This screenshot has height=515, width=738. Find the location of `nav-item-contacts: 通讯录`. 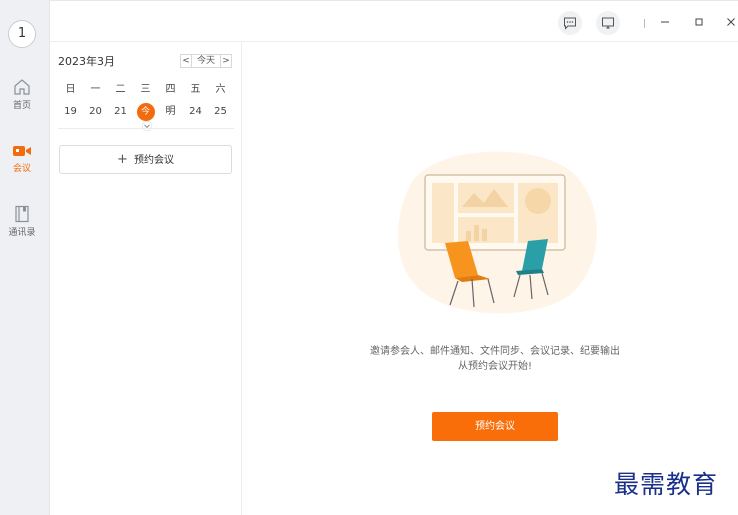

nav-item-contacts: 通讯录 is located at coordinates (22, 221).